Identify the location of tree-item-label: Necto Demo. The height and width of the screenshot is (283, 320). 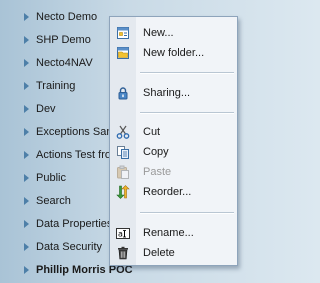
(67, 17).